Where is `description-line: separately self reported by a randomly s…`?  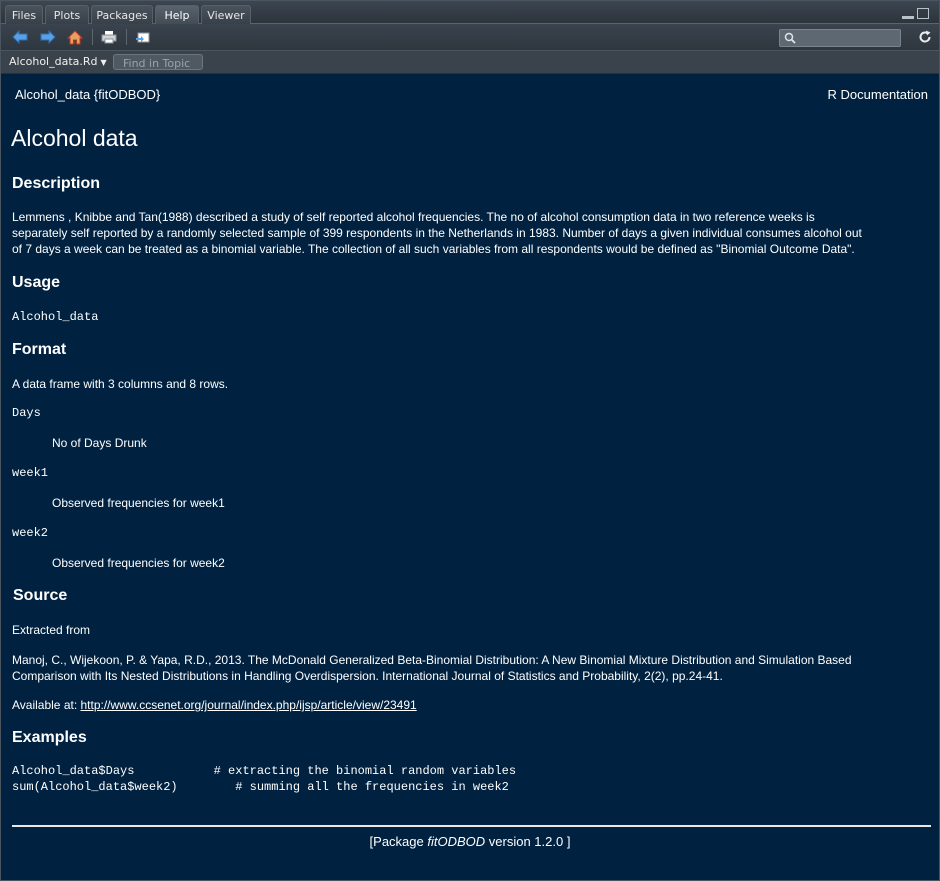 description-line: separately self reported by a randomly s… is located at coordinates (437, 233).